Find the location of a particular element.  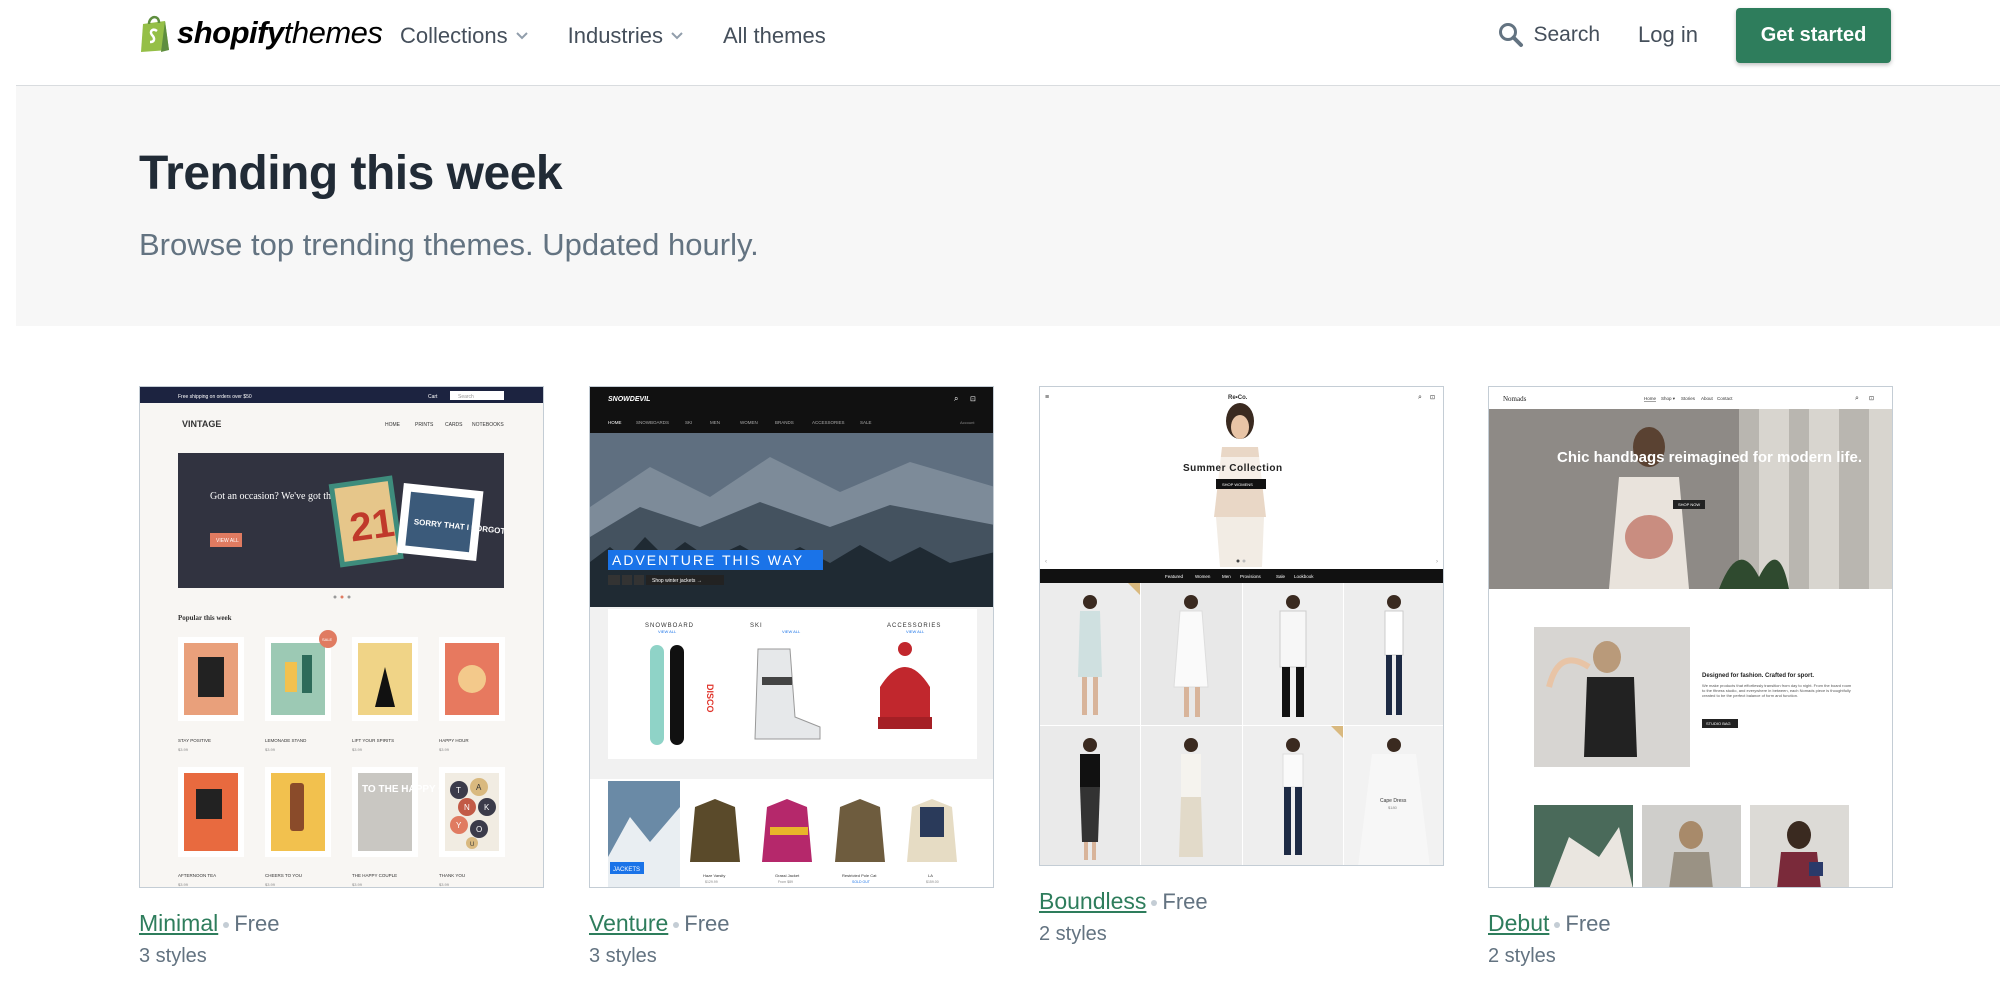

venture-jacket-2-name: Grassi Jacket is located at coordinates (787, 875).